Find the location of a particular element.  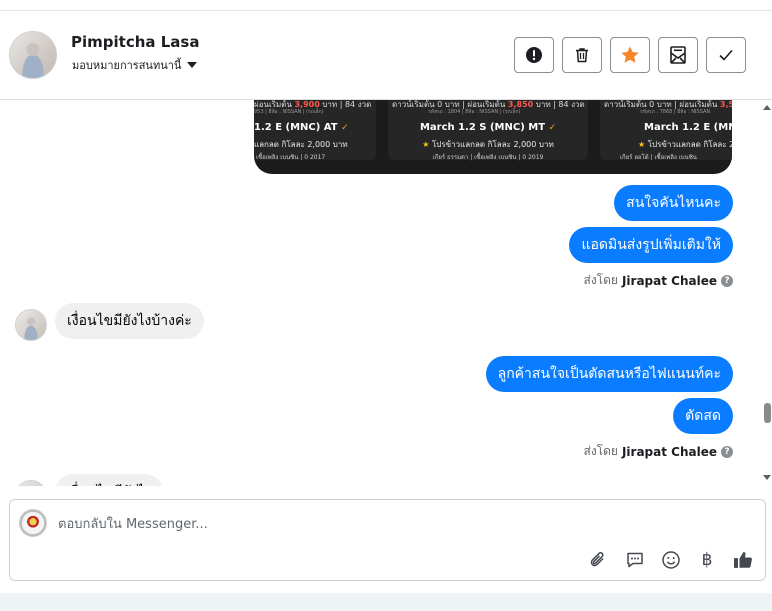

baht-icon: ฿ is located at coordinates (707, 560).